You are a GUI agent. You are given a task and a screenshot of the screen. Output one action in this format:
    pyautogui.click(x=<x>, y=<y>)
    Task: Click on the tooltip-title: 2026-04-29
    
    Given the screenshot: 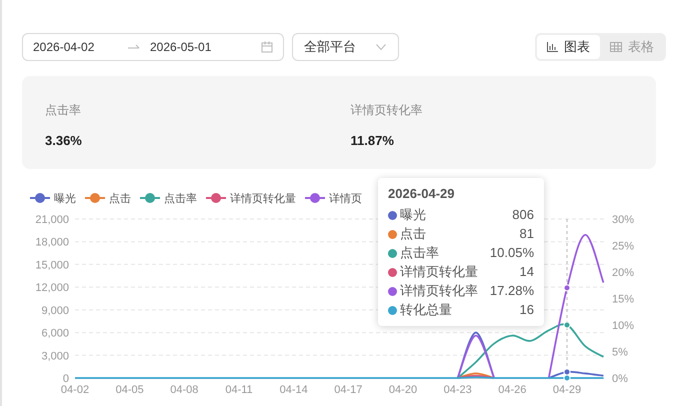 What is the action you would take?
    pyautogui.click(x=422, y=194)
    